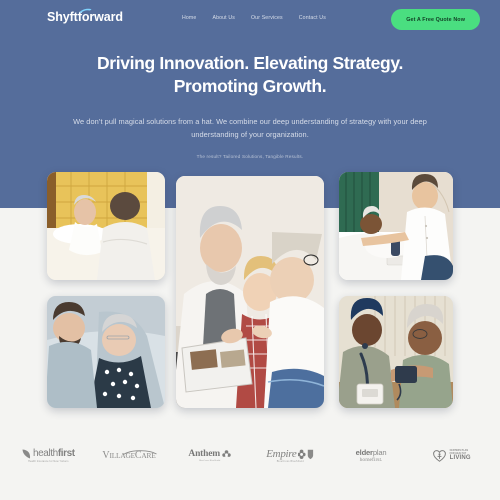  I want to click on gallery-image-top-left, so click(106, 226).